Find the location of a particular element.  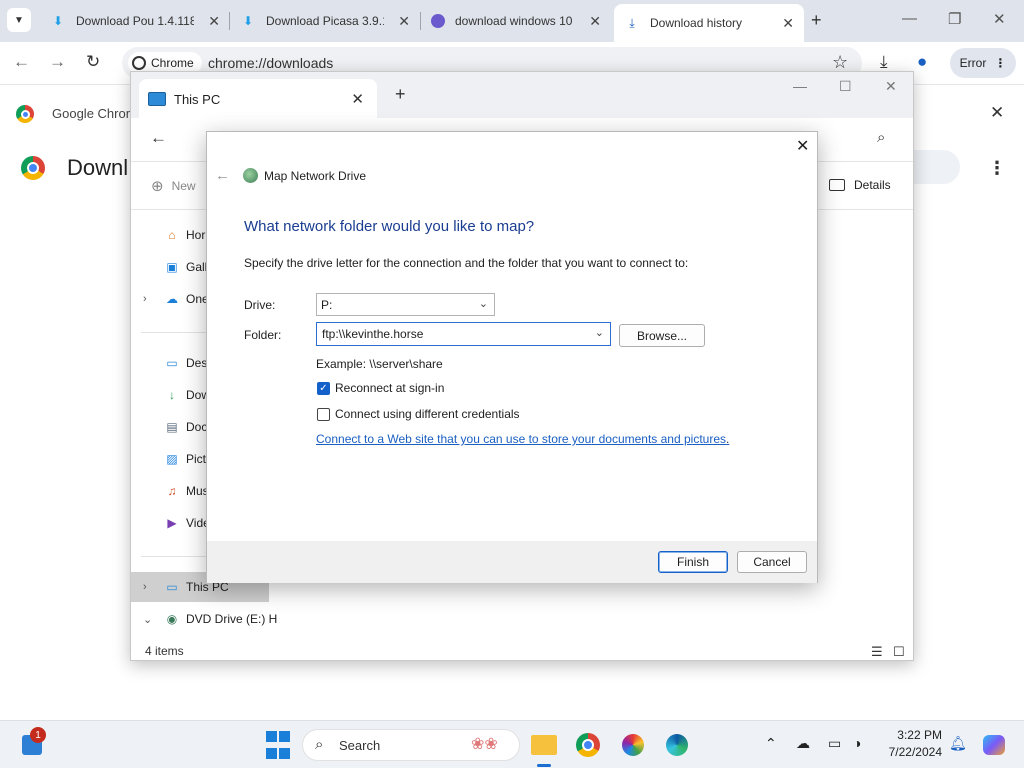

desktop-icon: ▭ is located at coordinates (172, 363).